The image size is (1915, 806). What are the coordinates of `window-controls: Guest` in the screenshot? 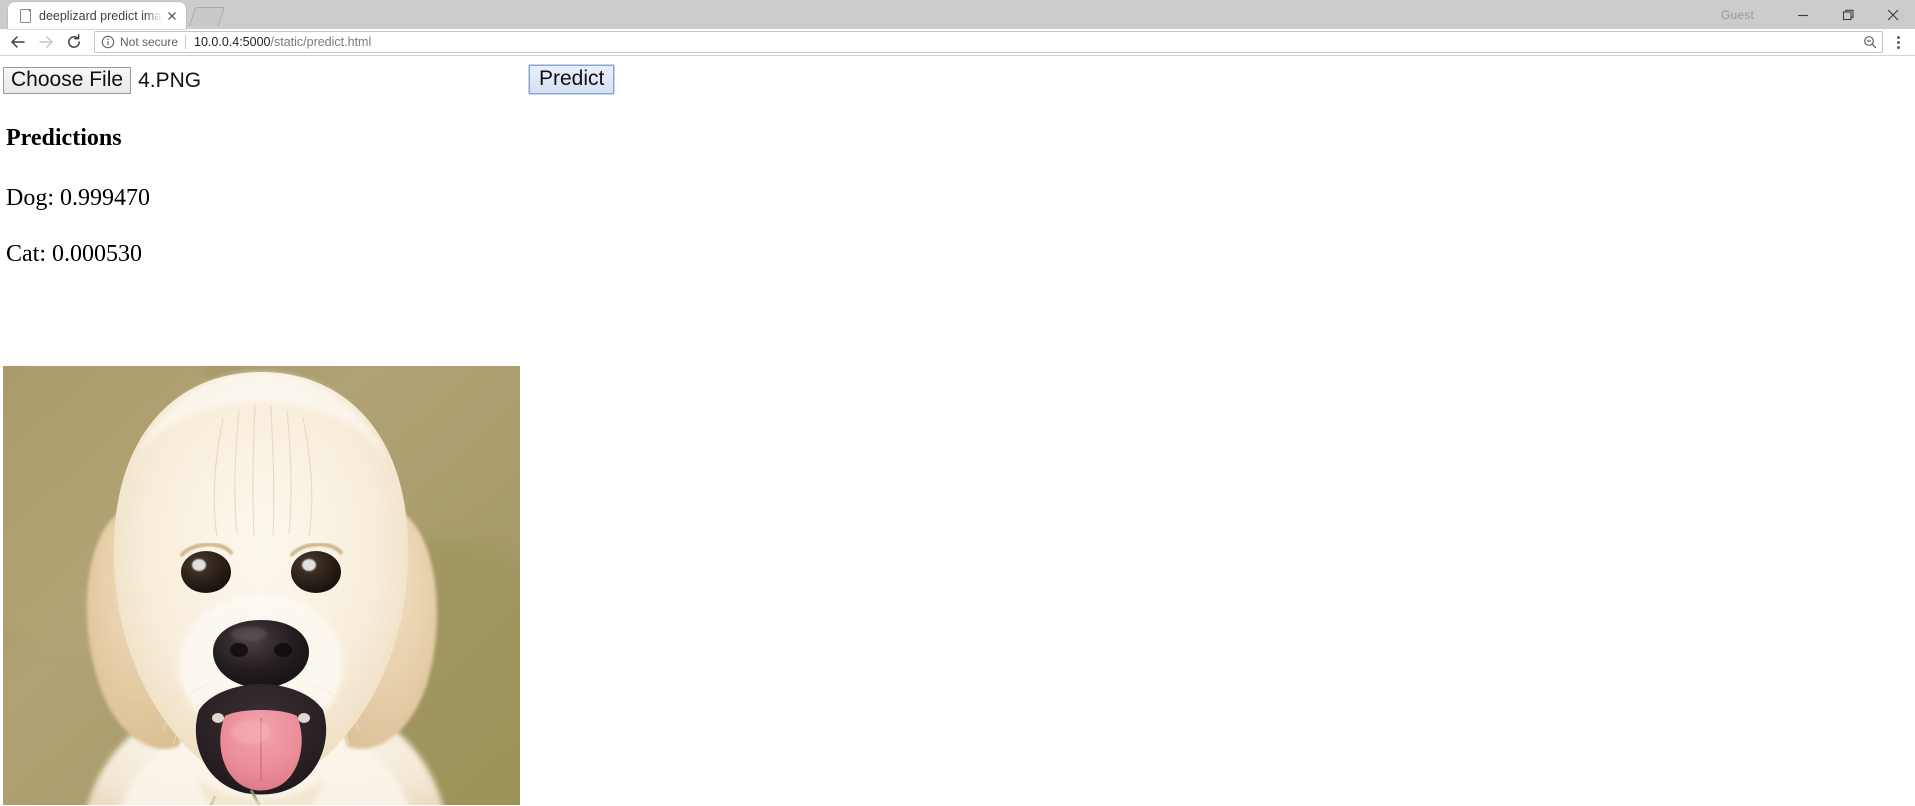 It's located at (1818, 14).